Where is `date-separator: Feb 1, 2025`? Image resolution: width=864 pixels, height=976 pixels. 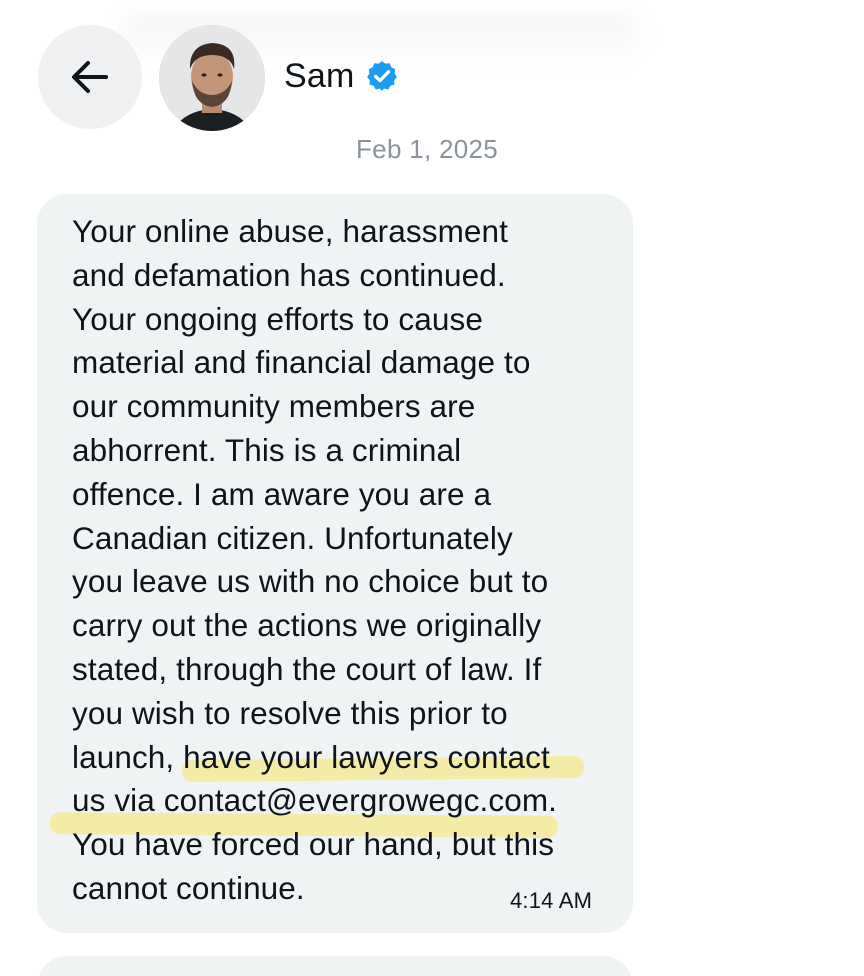 date-separator: Feb 1, 2025 is located at coordinates (427, 149).